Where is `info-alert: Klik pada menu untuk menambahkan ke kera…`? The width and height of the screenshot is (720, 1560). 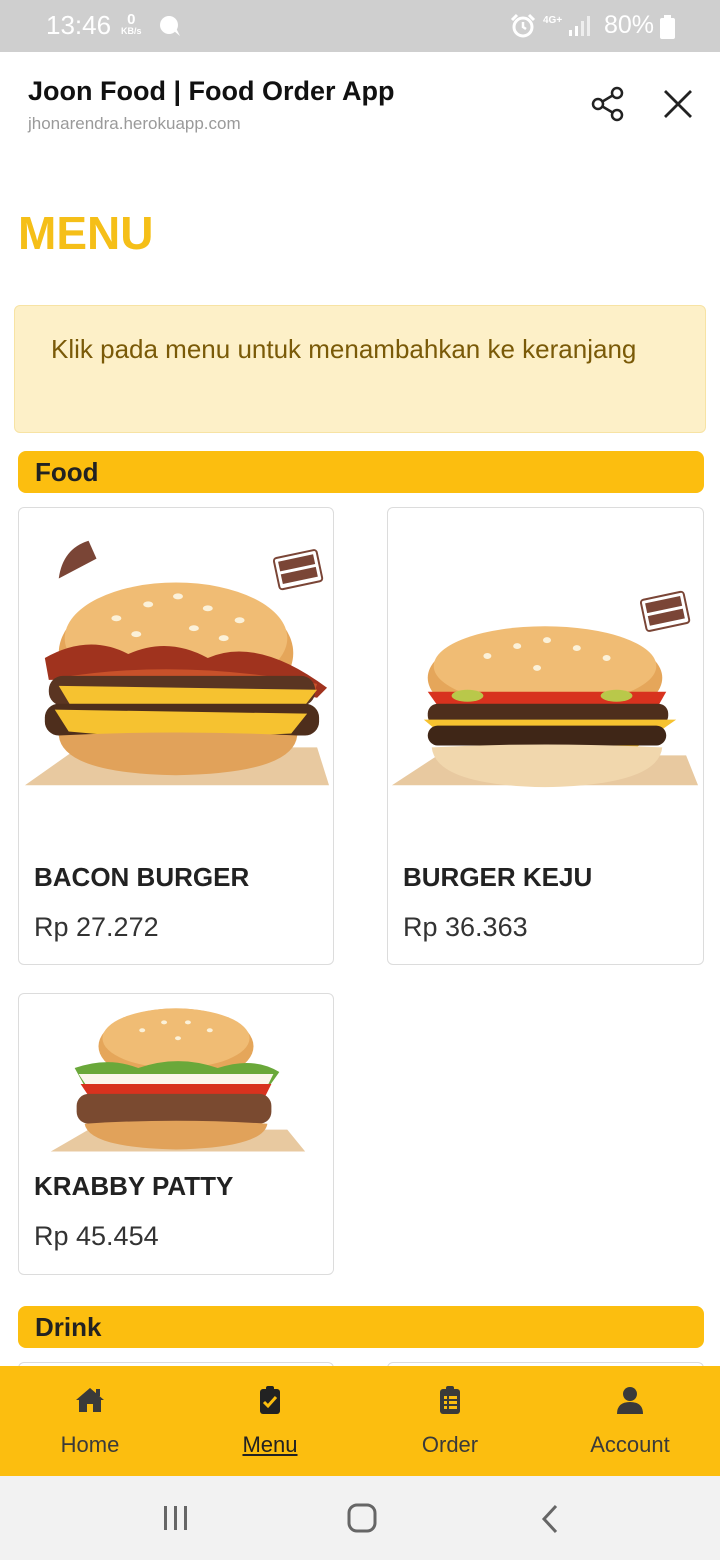 info-alert: Klik pada menu untuk menambahkan ke kera… is located at coordinates (360, 369).